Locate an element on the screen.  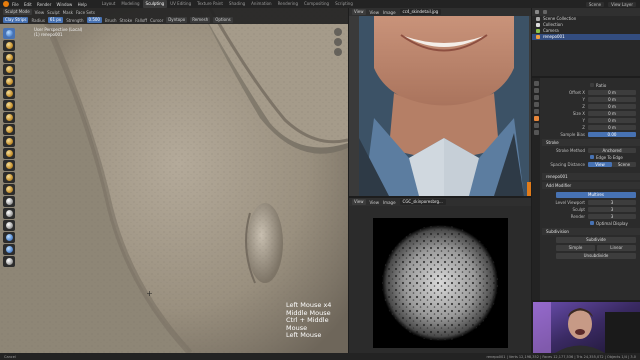
cursor-menu: Cursor is located at coordinates (156, 20).